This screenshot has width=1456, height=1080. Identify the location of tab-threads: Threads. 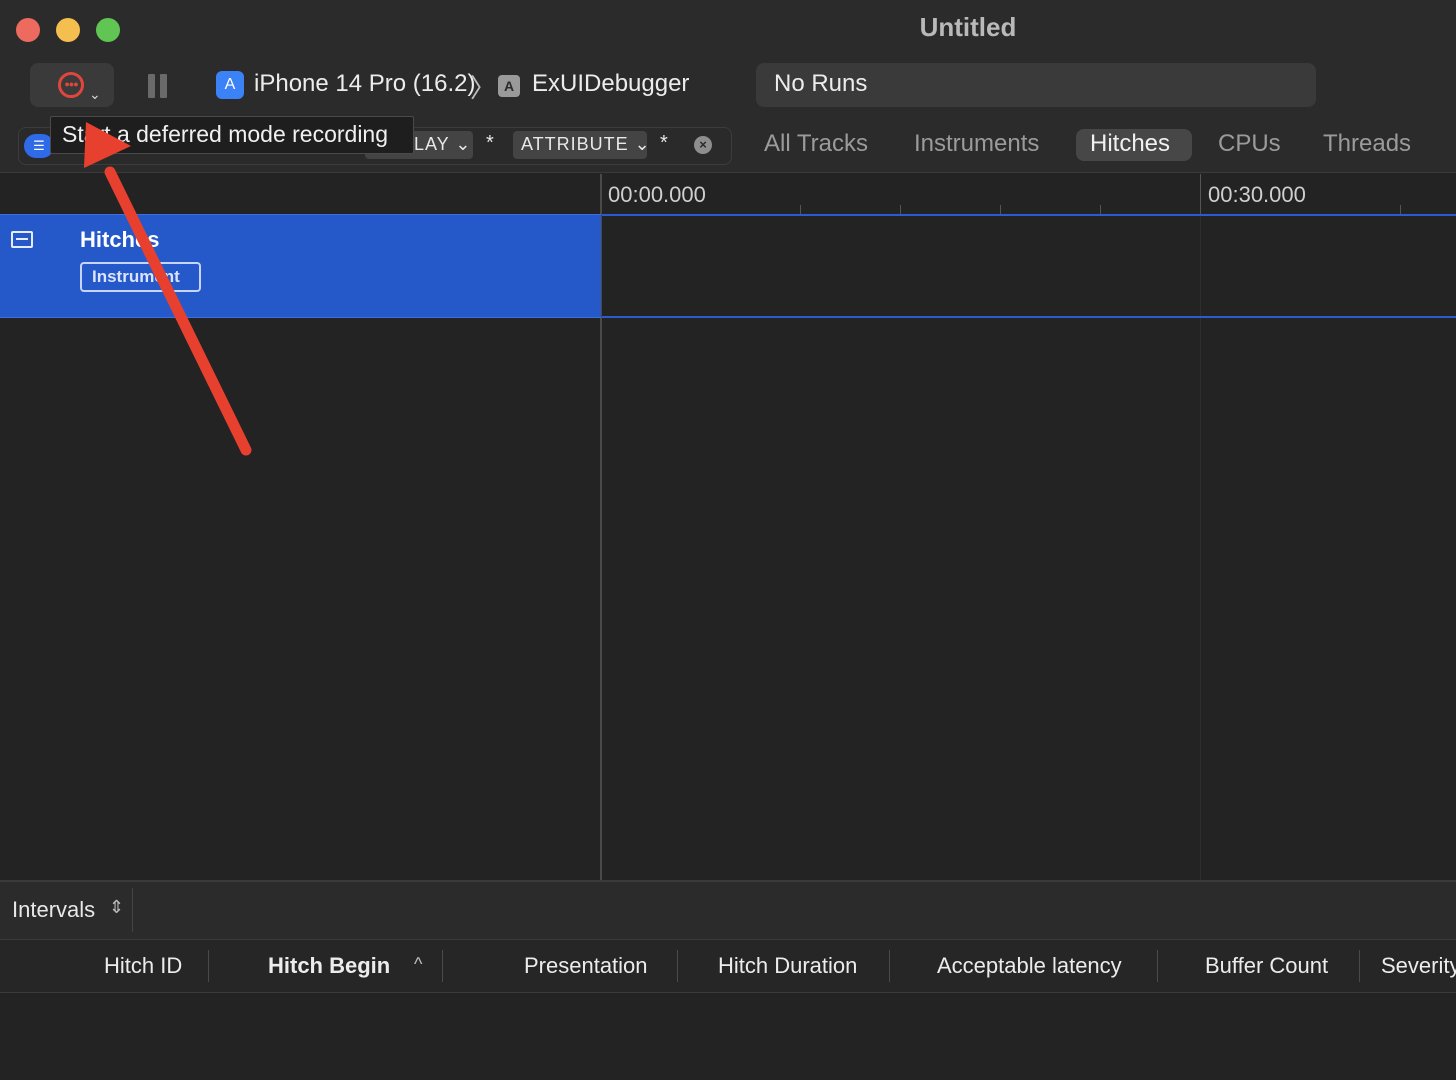
(1367, 144).